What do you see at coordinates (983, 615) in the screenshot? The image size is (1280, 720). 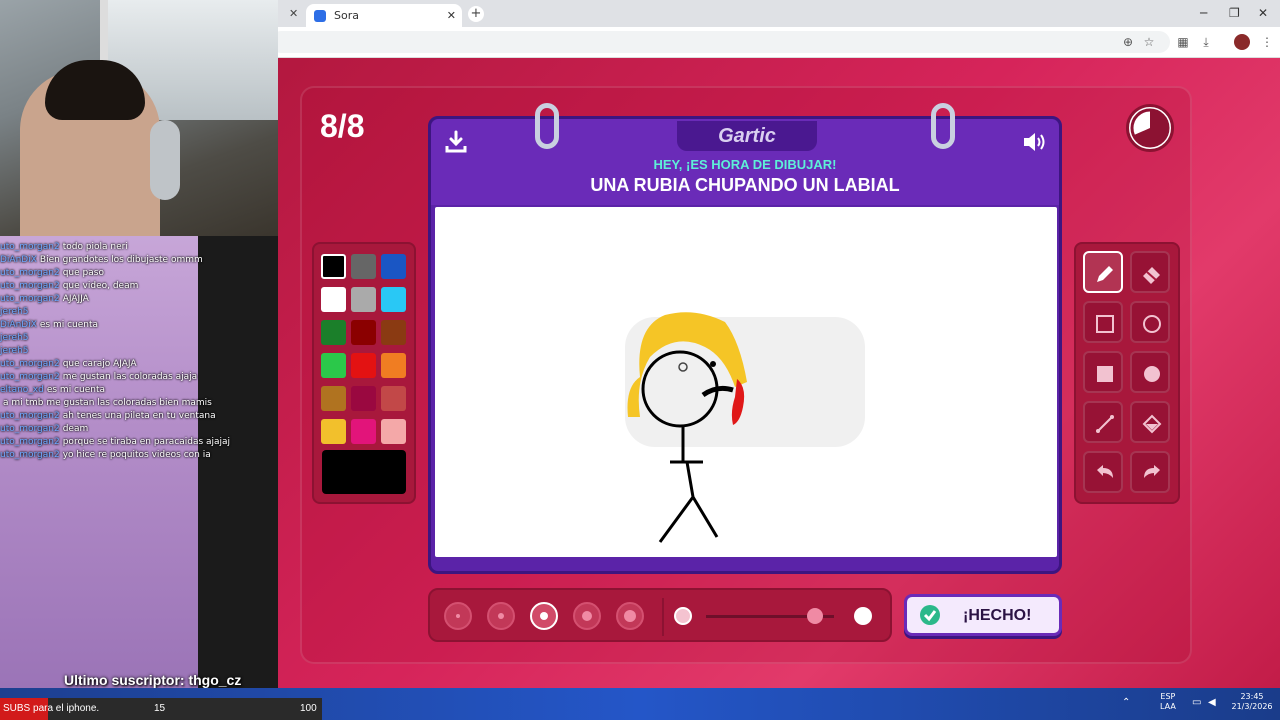 I see `done-button: ¡HECHO!` at bounding box center [983, 615].